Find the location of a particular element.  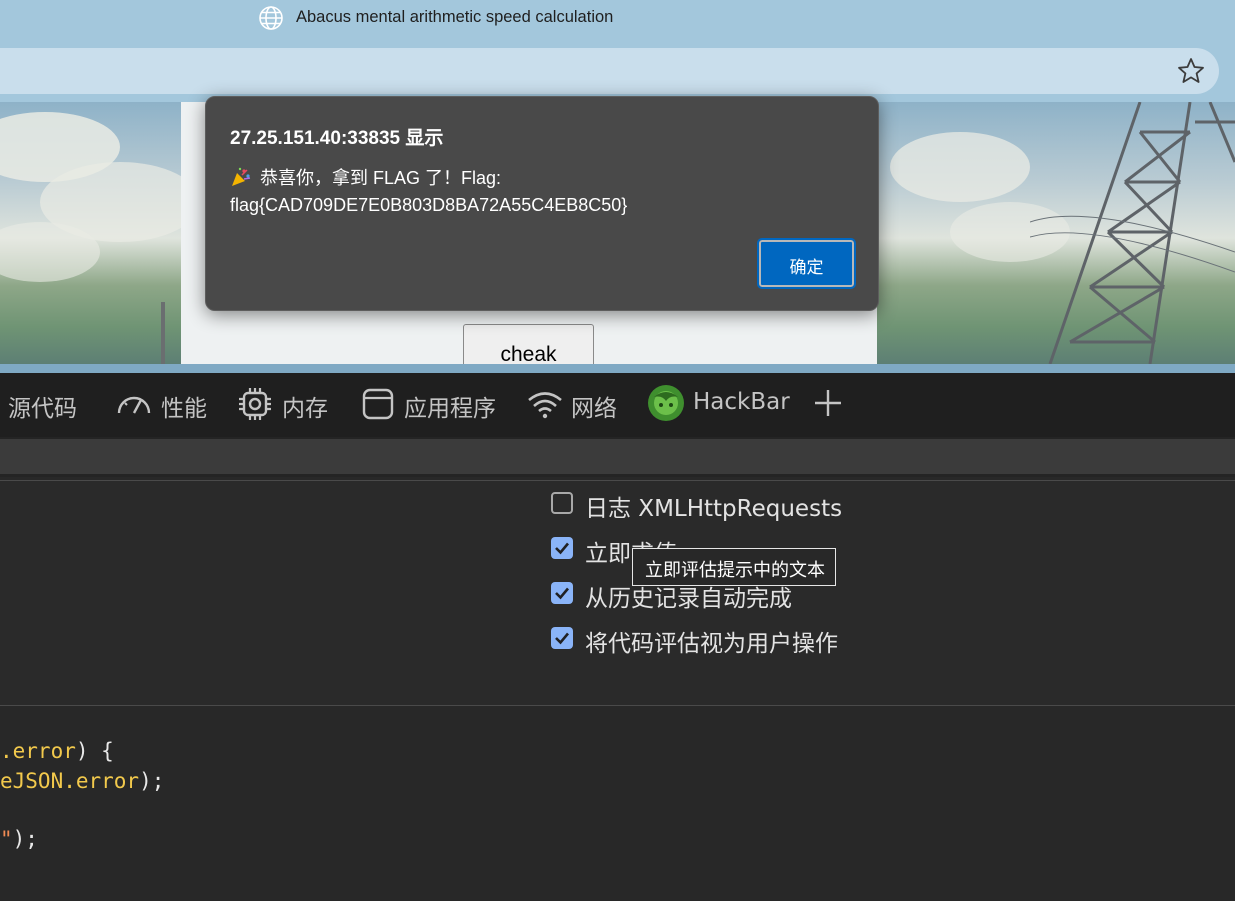

background-pole is located at coordinates (163, 333).